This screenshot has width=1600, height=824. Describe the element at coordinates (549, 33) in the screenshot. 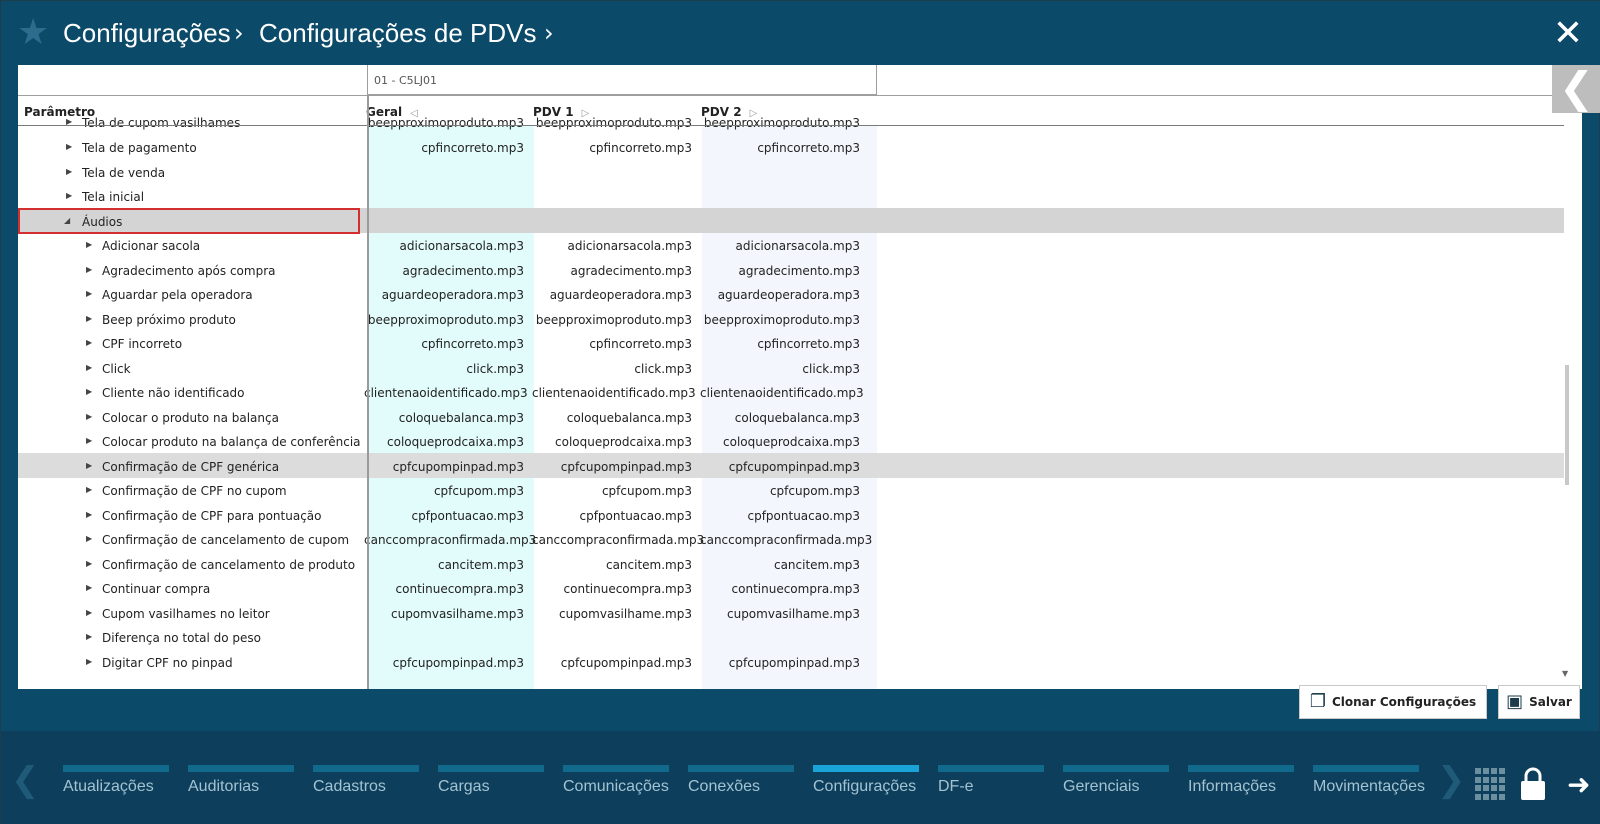

I see `breadcrumb-chevron-icon: ›` at that location.